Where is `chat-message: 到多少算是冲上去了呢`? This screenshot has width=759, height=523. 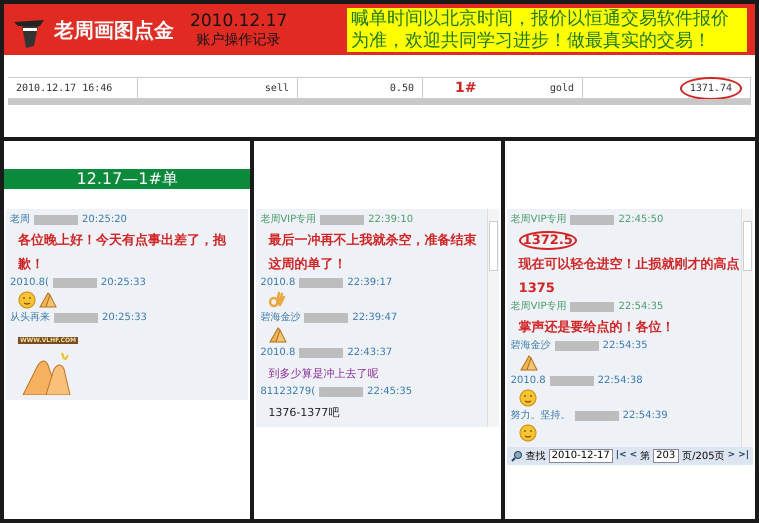
chat-message: 到多少算是冲上去了呢 is located at coordinates (323, 373).